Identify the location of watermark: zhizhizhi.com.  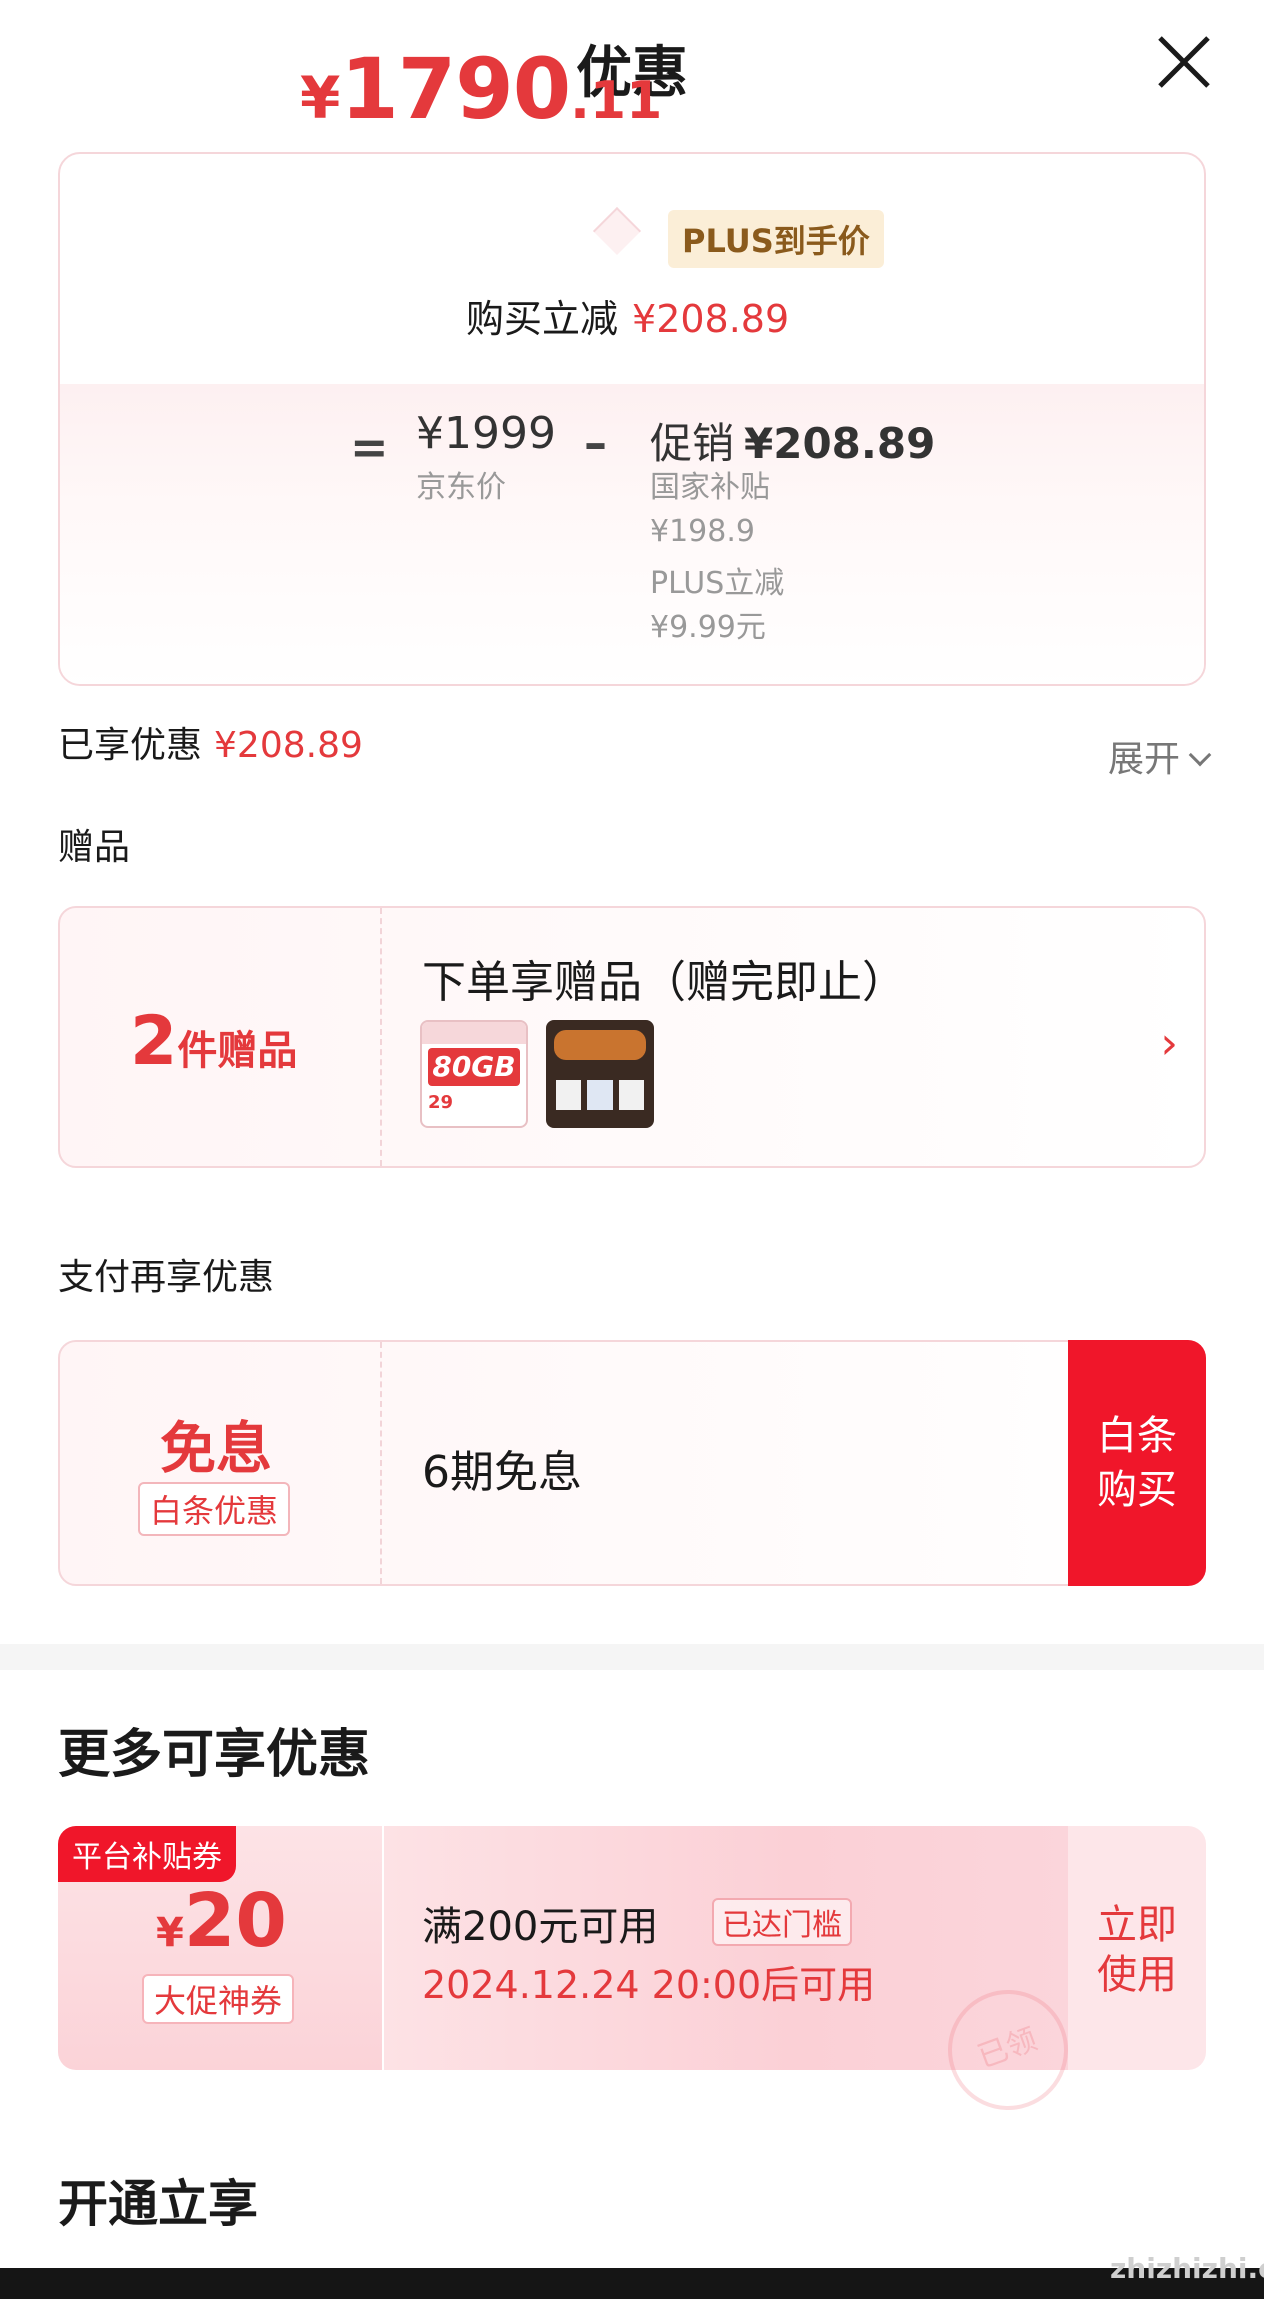
(1187, 2268).